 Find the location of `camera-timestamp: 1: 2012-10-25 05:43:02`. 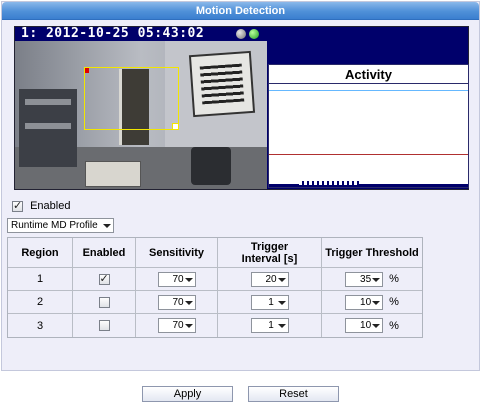

camera-timestamp: 1: 2012-10-25 05:43:02 is located at coordinates (113, 34).